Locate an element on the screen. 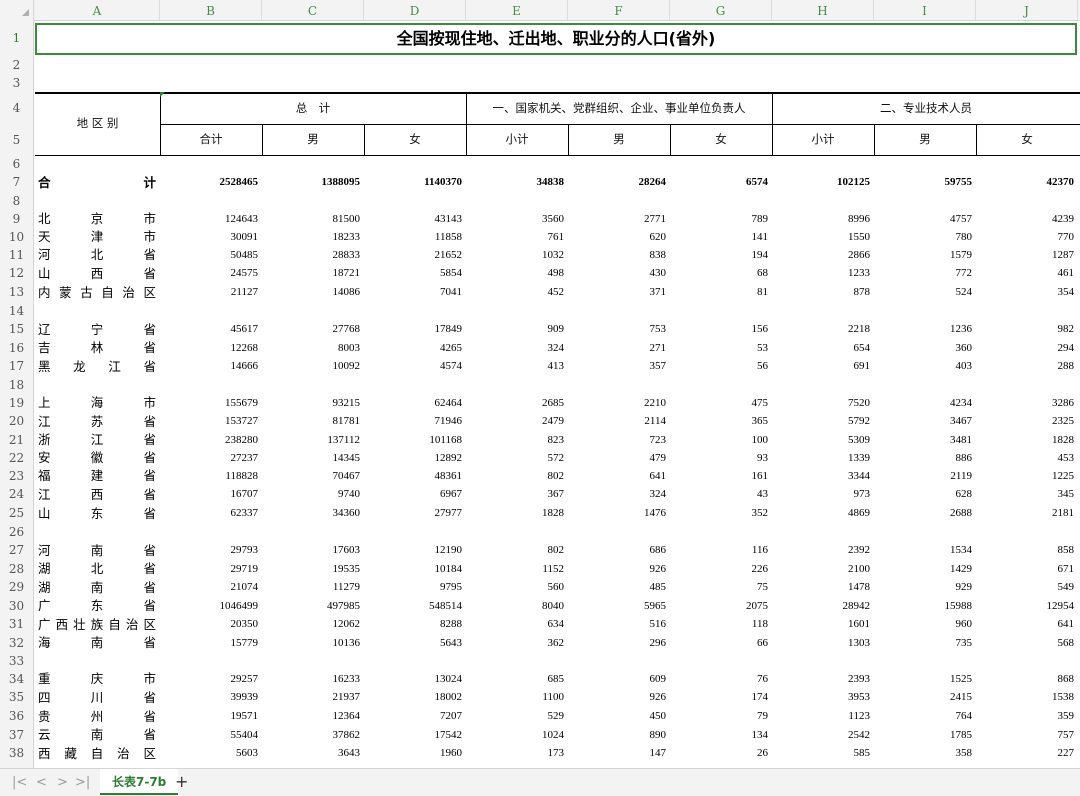 The height and width of the screenshot is (796, 1080). row-header-16: 16 is located at coordinates (16, 348).